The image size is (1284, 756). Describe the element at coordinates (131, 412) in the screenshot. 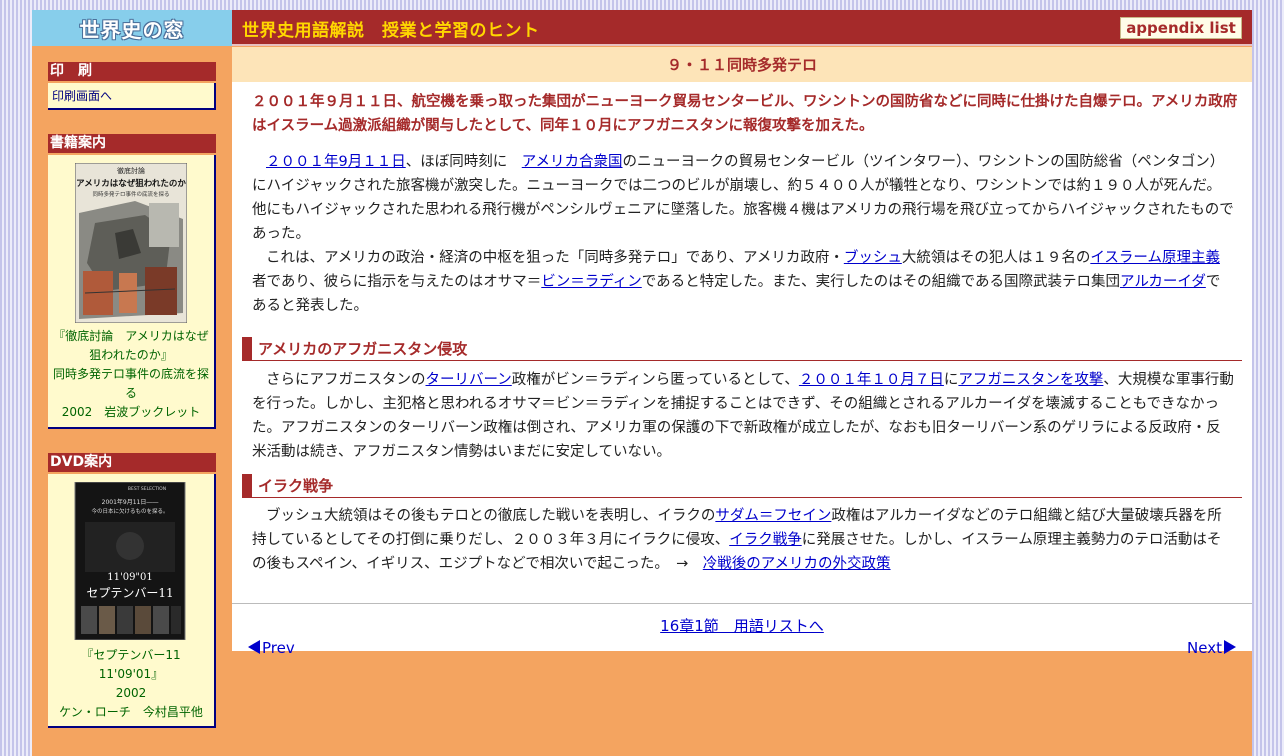

I see `book-caption-line: 2002 岩波ブックレット` at that location.